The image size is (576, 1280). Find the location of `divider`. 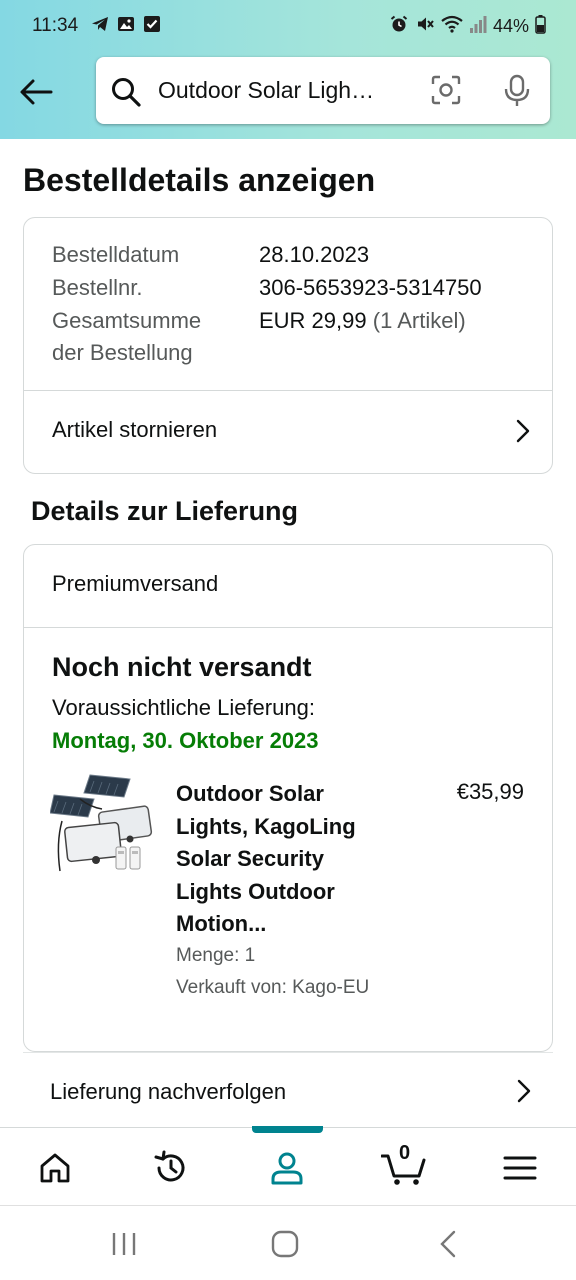

divider is located at coordinates (288, 627).